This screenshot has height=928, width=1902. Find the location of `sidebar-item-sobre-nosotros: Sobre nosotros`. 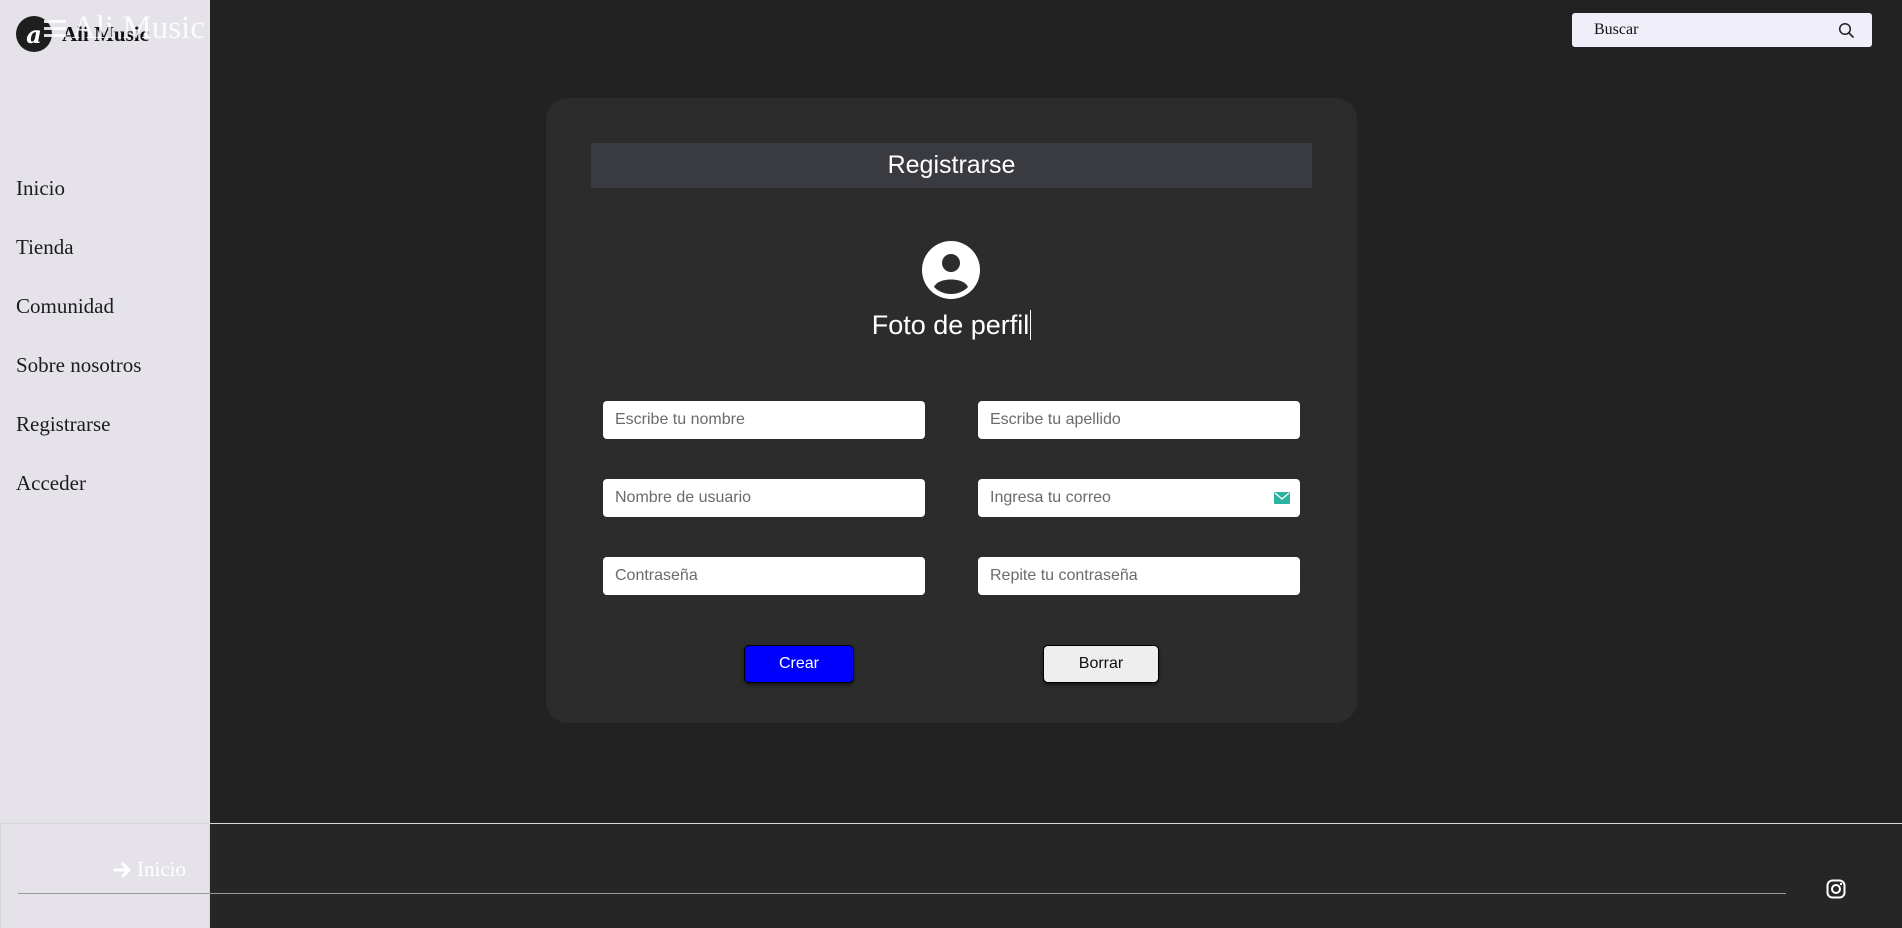

sidebar-item-sobre-nosotros: Sobre nosotros is located at coordinates (78, 378).